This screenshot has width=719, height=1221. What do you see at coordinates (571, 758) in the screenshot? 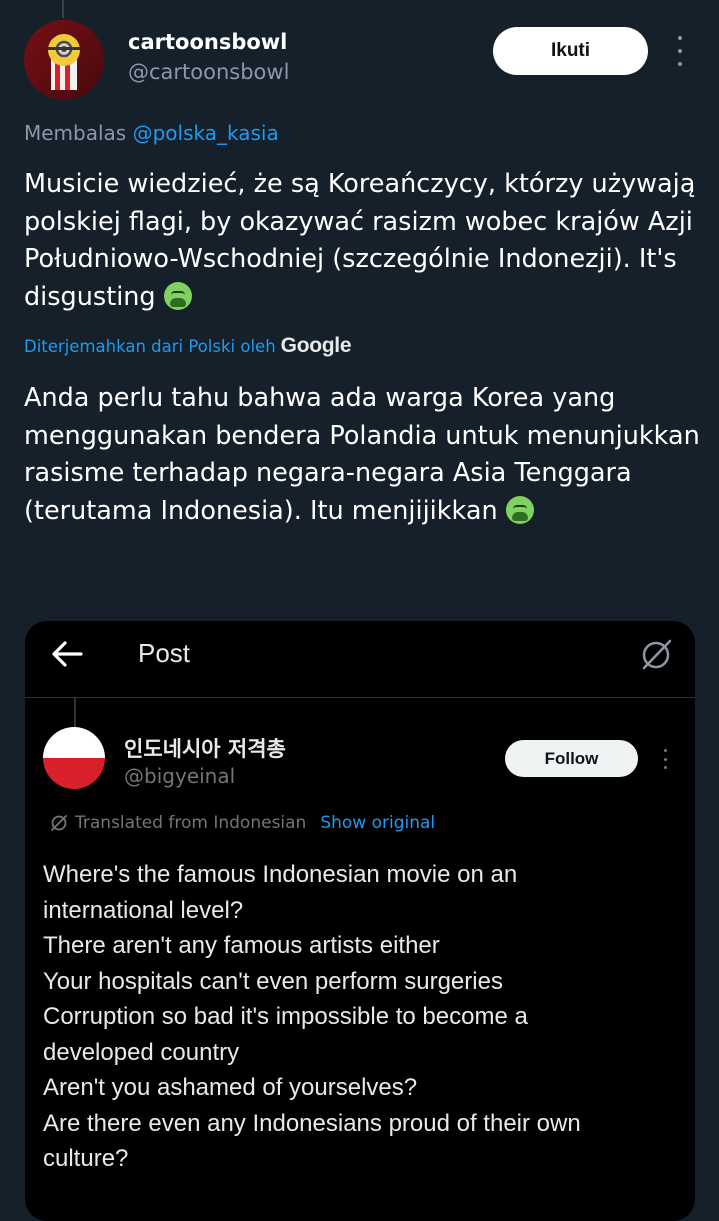
I see `embed-follow-button: Follow` at bounding box center [571, 758].